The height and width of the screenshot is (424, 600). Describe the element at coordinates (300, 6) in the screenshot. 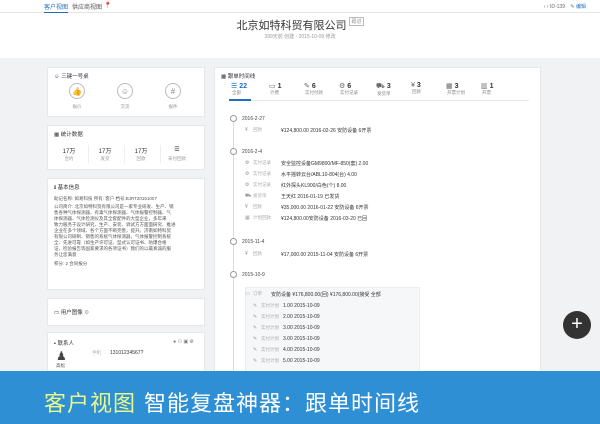

I see `top-bar: 客户视图 供应商视图 📍 ‹ › ID-139 ✎ 编辑` at that location.